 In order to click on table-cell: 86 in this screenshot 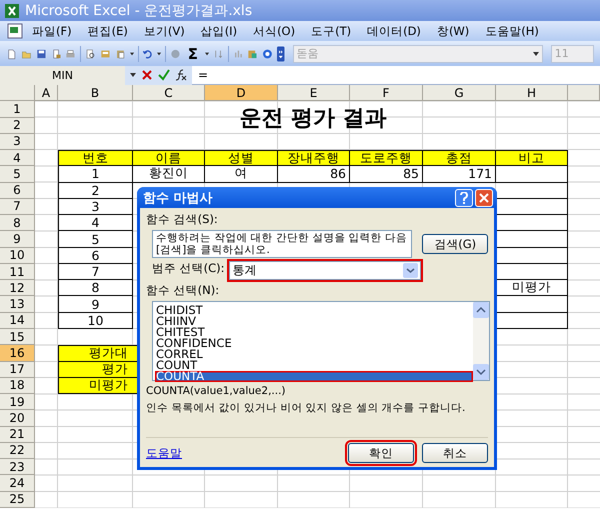, I will do `click(314, 174)`.